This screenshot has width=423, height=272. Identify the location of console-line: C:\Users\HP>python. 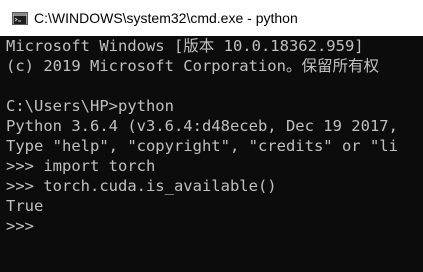
(90, 106).